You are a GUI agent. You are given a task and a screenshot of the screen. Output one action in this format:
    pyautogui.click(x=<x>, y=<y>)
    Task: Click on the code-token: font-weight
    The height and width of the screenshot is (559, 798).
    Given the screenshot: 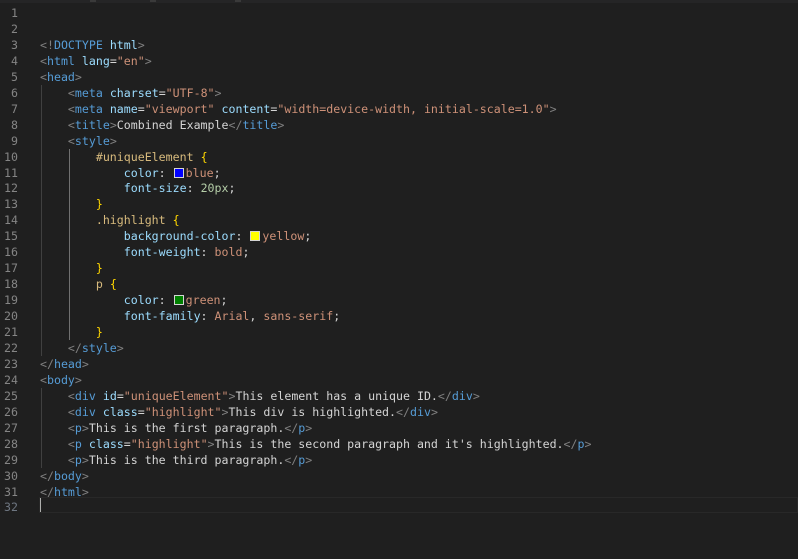 What is the action you would take?
    pyautogui.click(x=162, y=252)
    